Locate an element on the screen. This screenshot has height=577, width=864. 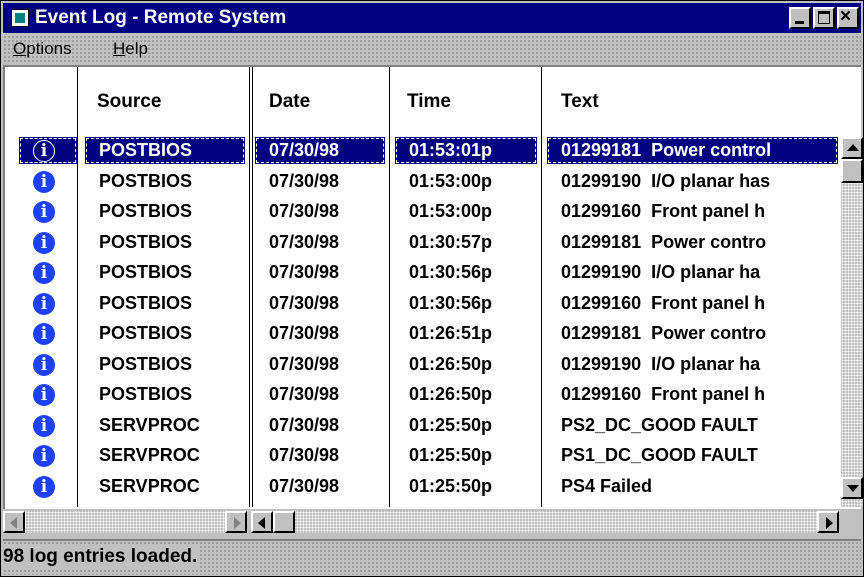
horizontal-scroll-thumb is located at coordinates (284, 522).